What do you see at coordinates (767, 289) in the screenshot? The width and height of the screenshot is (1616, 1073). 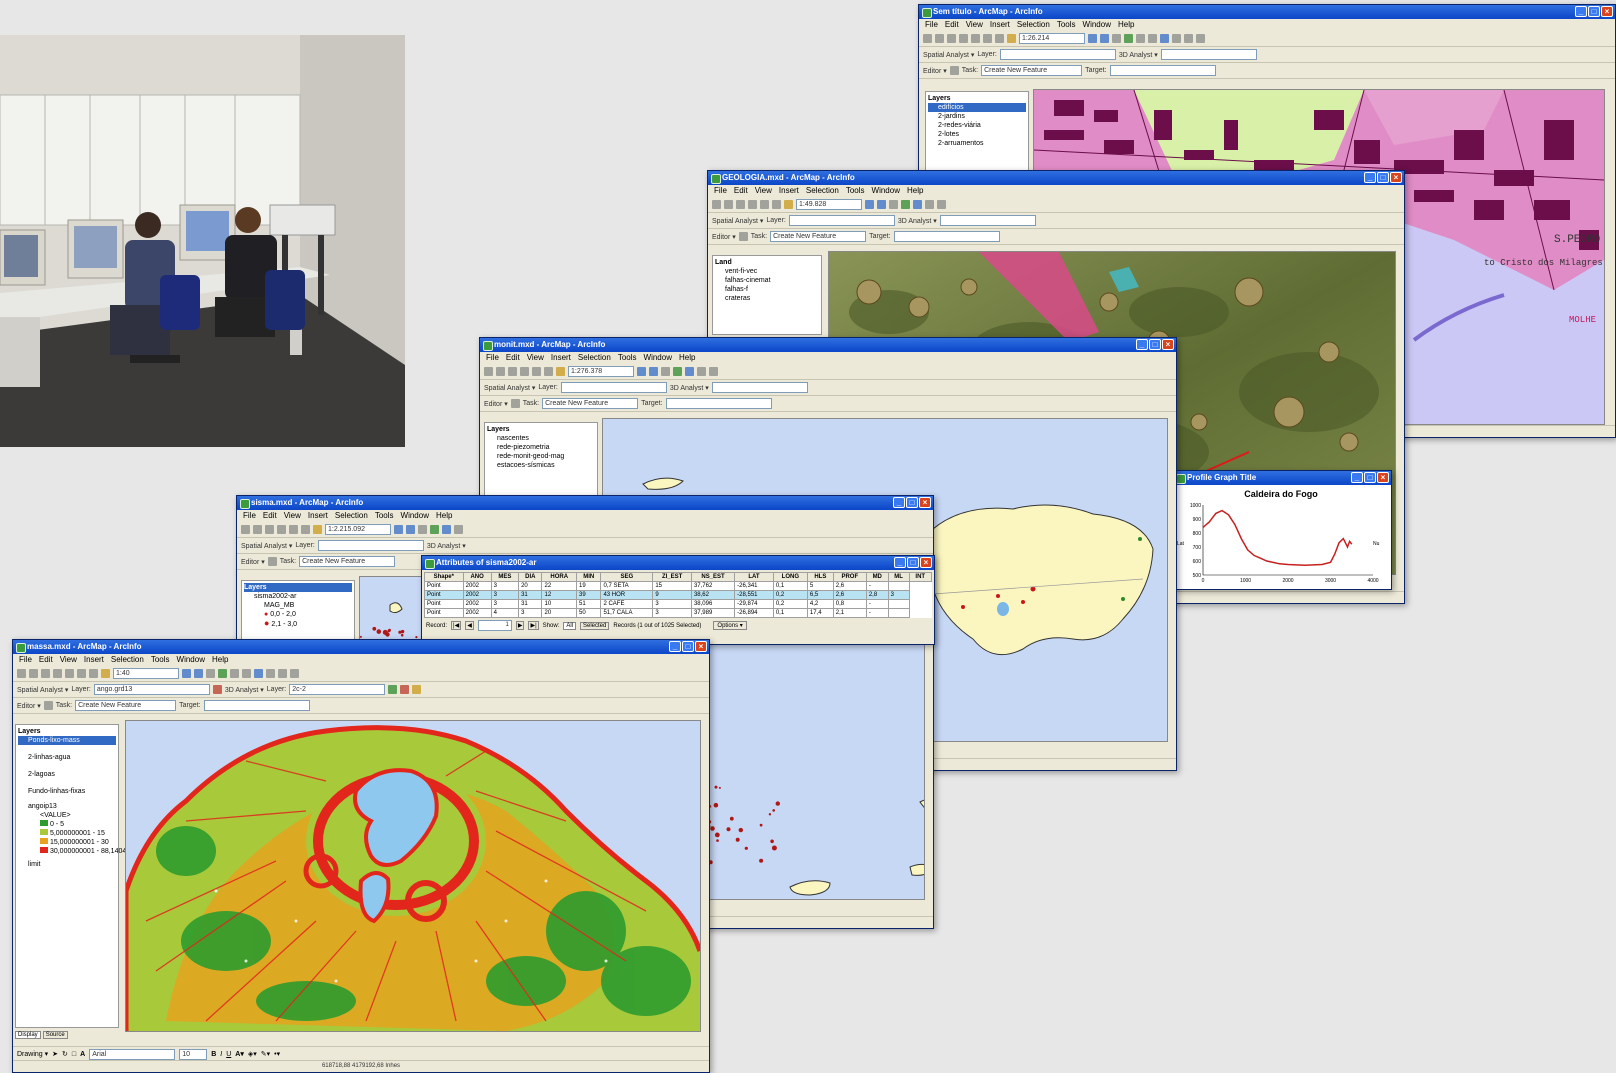 I see `toc-layer: falhas-f` at bounding box center [767, 289].